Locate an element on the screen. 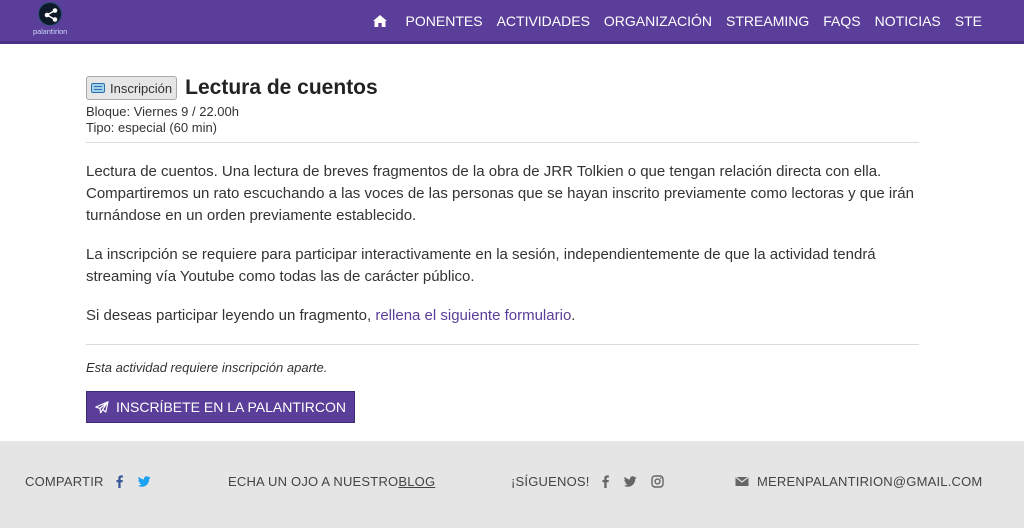 The image size is (1024, 528). email-section: MERENPALANTIRION@GMAIL.COM is located at coordinates (858, 481).